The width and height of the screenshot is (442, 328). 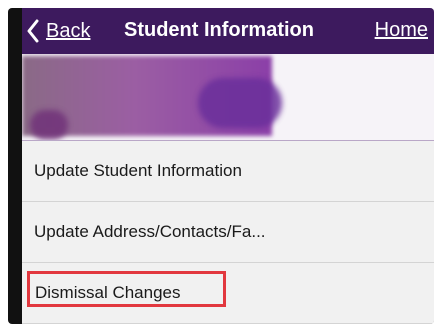 What do you see at coordinates (68, 30) in the screenshot?
I see `back-label: Back` at bounding box center [68, 30].